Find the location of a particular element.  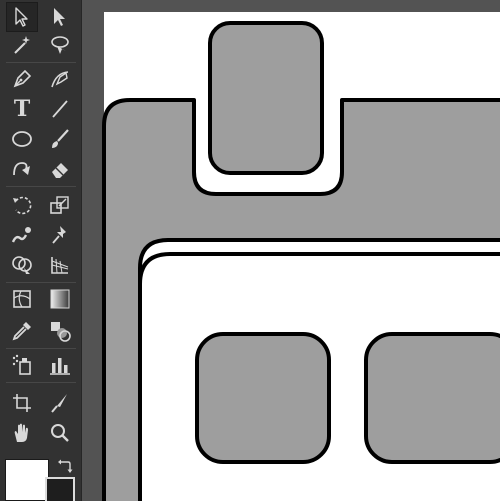

ellipse-icon is located at coordinates (22, 139).